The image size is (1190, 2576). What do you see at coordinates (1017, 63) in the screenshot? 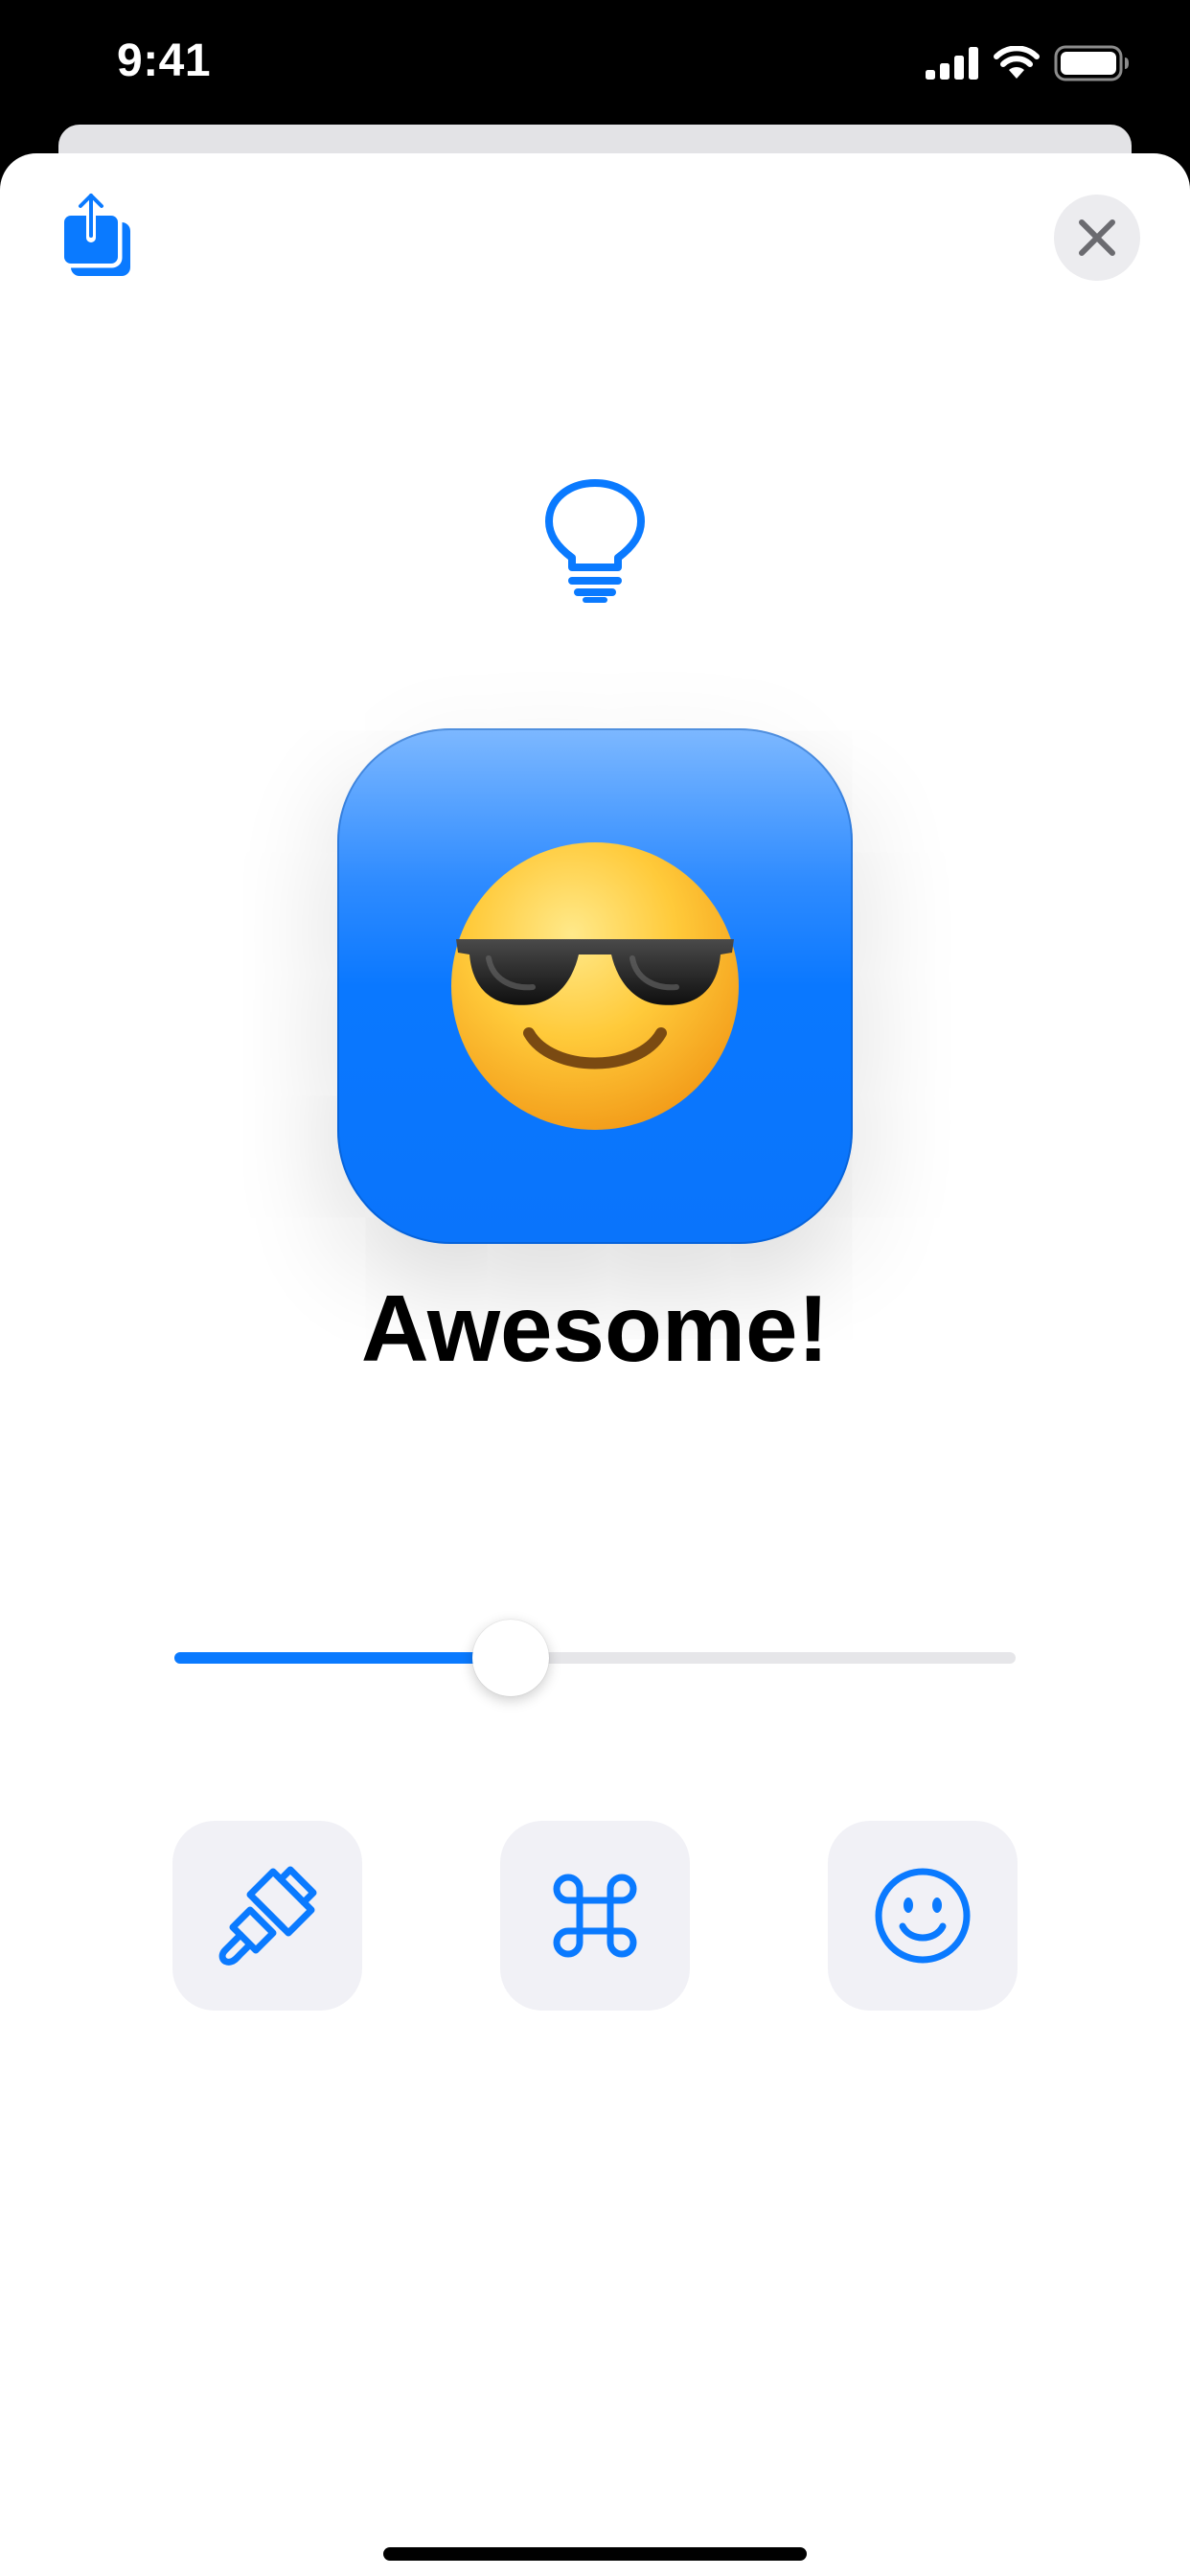
I see `wifi-icon` at bounding box center [1017, 63].